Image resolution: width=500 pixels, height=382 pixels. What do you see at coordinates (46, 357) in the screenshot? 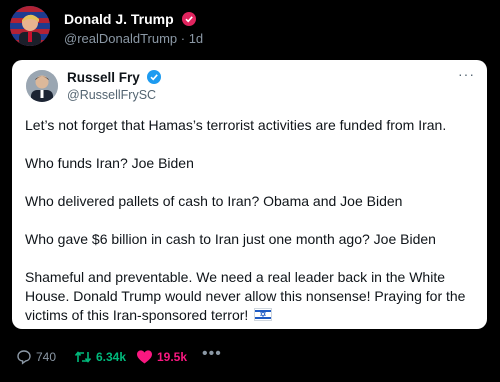
I see `reply-count: 740` at bounding box center [46, 357].